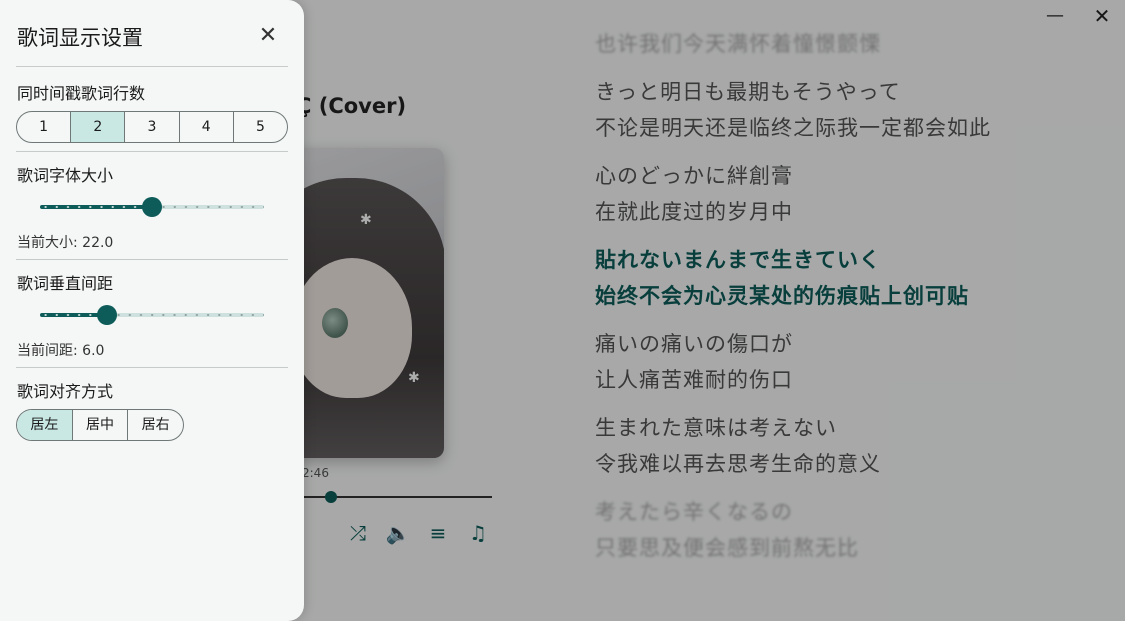 The height and width of the screenshot is (621, 1125). Describe the element at coordinates (44, 127) in the screenshot. I see `lines-option-1: 1` at that location.